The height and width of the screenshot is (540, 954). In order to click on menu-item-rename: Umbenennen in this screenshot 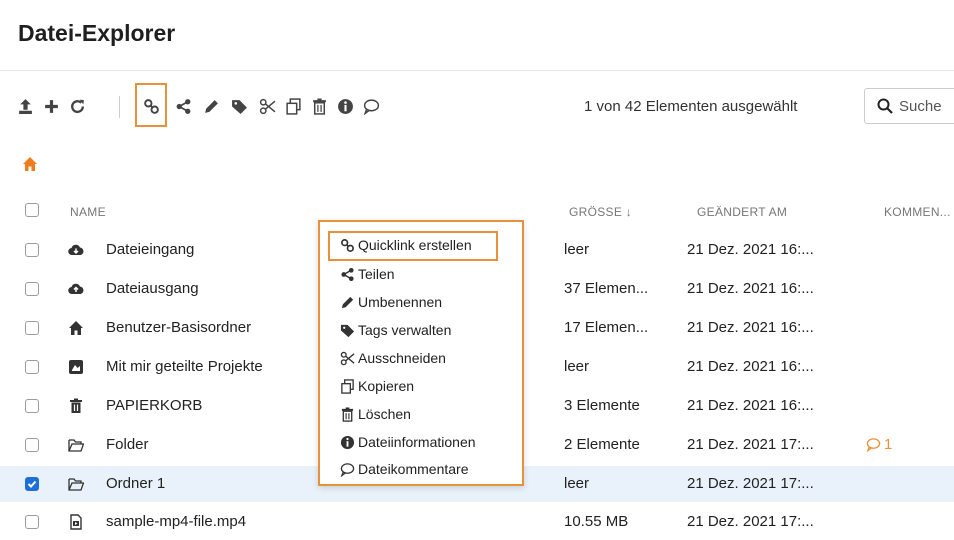, I will do `click(391, 302)`.